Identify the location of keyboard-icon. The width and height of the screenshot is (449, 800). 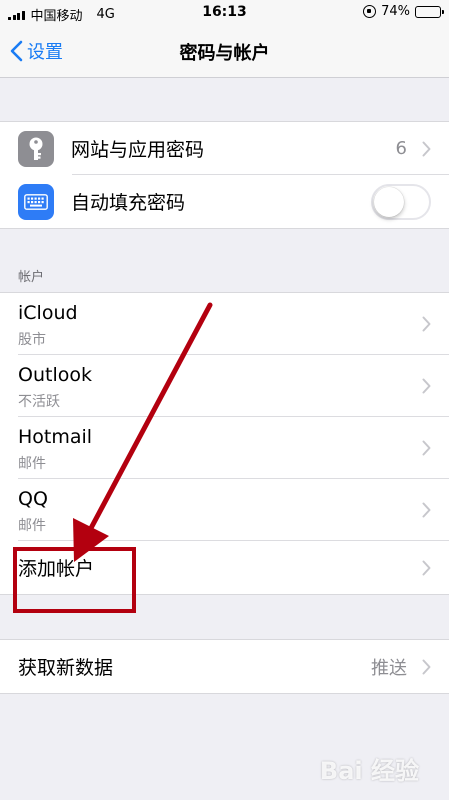
(36, 201).